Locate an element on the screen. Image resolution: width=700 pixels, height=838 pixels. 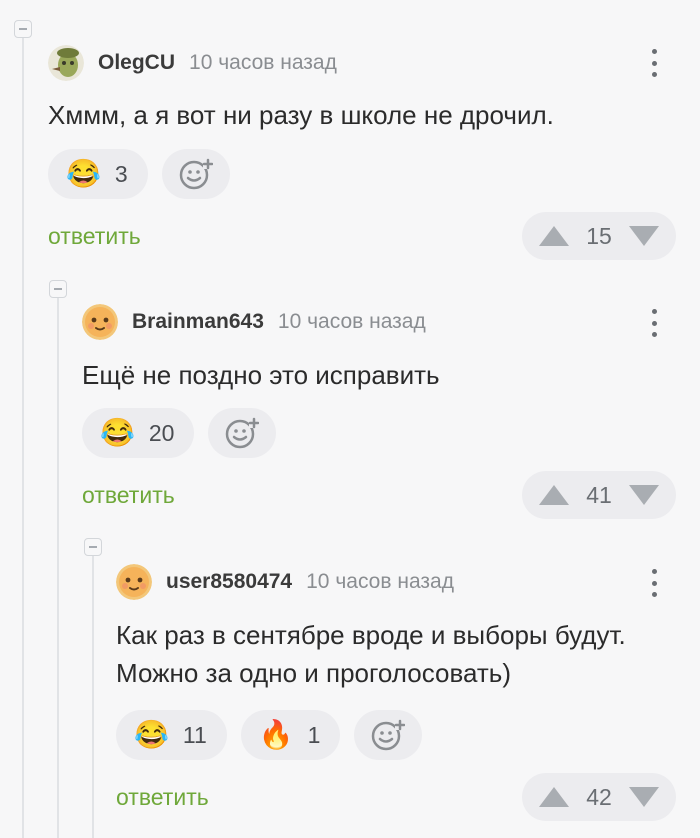
username: user8580474 is located at coordinates (229, 582).